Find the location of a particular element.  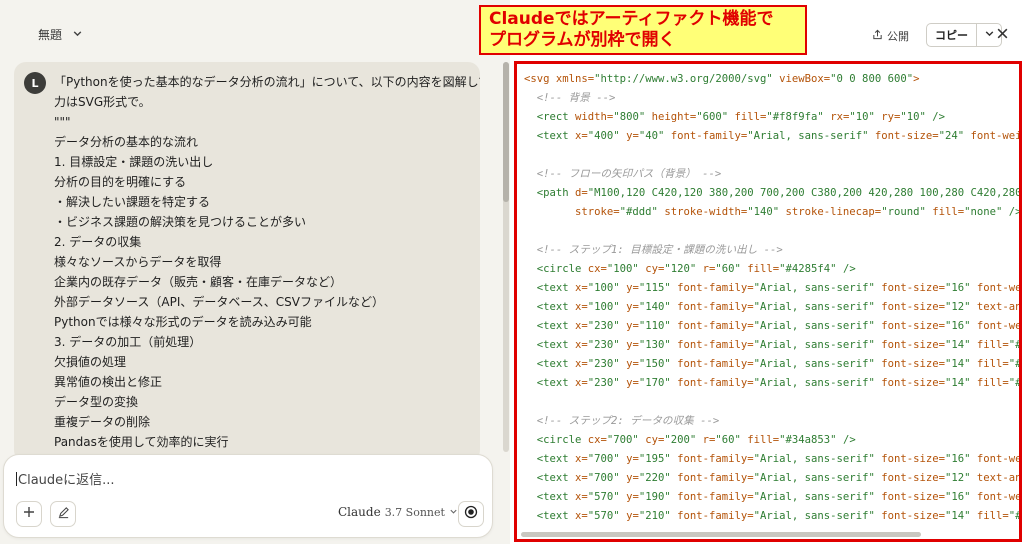

code-token: <!-- フローの矢印パス（背景） --> is located at coordinates (623, 174).